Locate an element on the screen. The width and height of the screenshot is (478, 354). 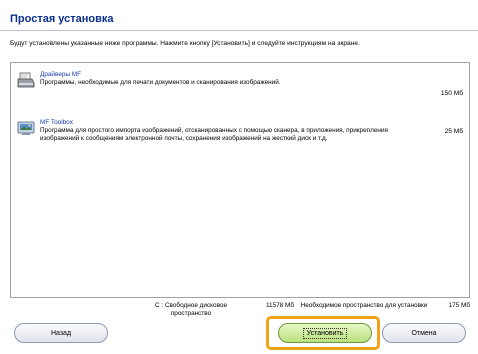
header: Простая установка is located at coordinates (239, 15).